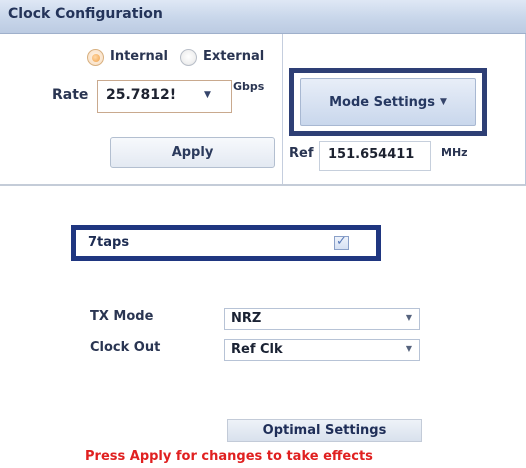  Describe the element at coordinates (382, 102) in the screenshot. I see `mode-settings-label: Mode Settings` at that location.